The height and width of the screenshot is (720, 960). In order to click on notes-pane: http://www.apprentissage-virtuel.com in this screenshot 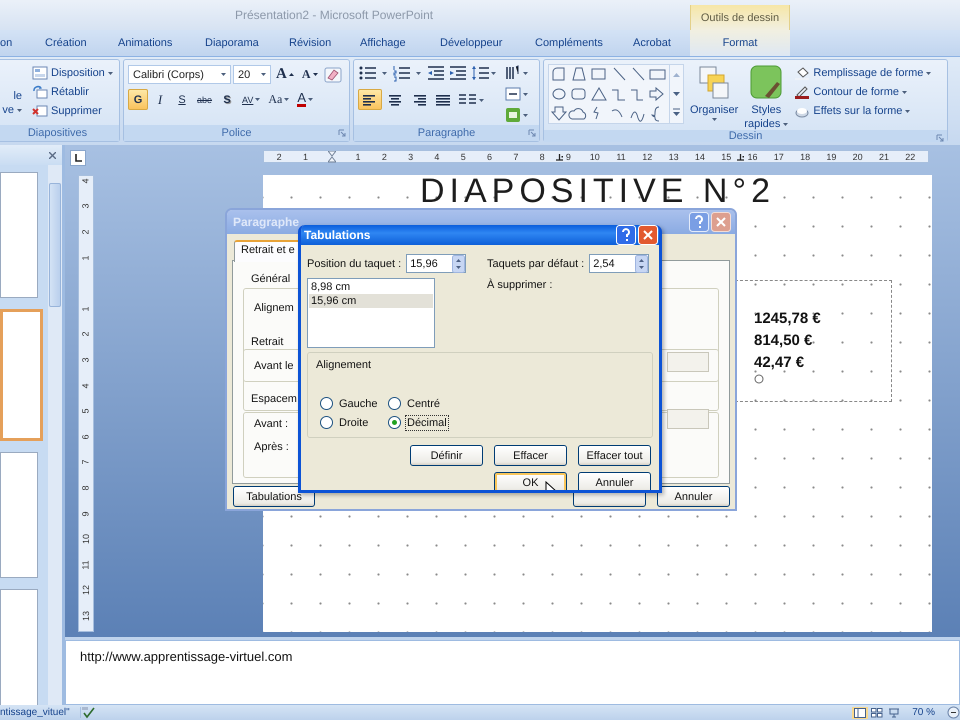, I will do `click(512, 672)`.